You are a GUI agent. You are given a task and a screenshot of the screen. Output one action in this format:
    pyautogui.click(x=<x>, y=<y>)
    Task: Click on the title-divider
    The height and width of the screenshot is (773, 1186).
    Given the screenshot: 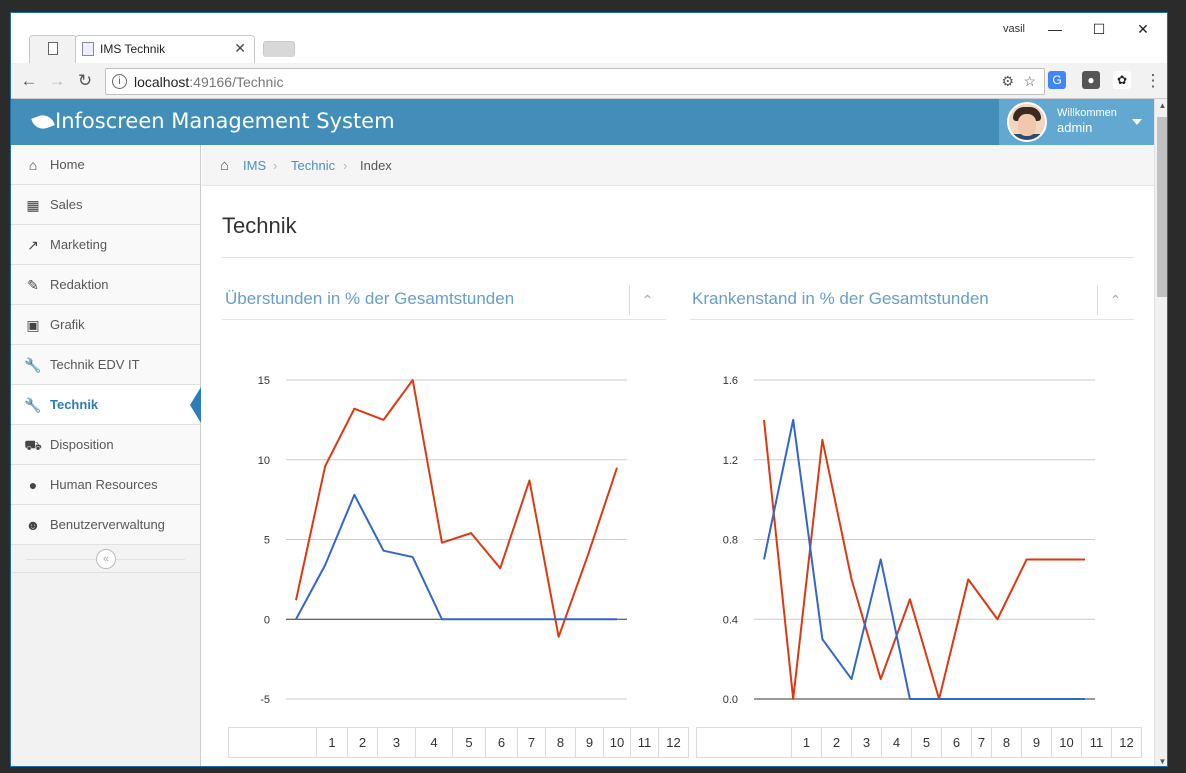 What is the action you would take?
    pyautogui.click(x=678, y=257)
    